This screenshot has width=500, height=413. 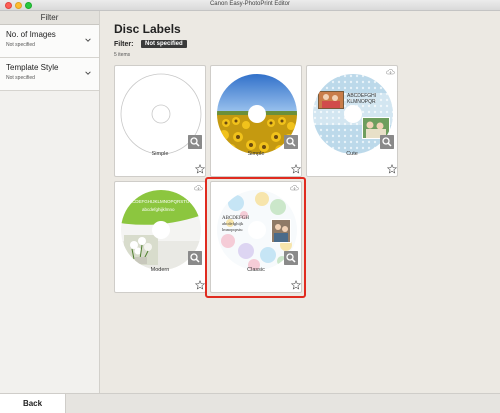 What do you see at coordinates (255, 237) in the screenshot?
I see `selection-highlight` at bounding box center [255, 237].